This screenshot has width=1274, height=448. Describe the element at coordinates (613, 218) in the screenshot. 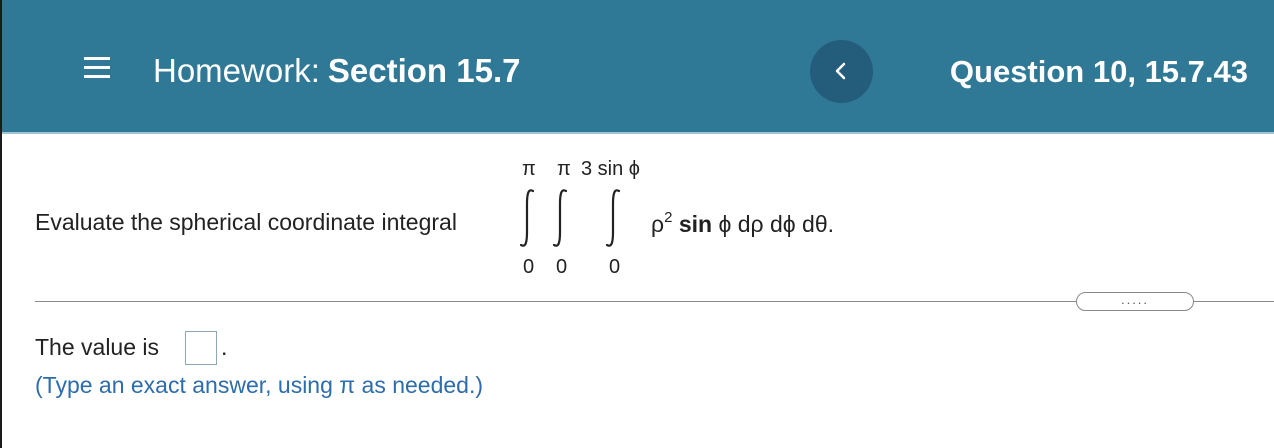

I see `inner-integral-sign` at that location.